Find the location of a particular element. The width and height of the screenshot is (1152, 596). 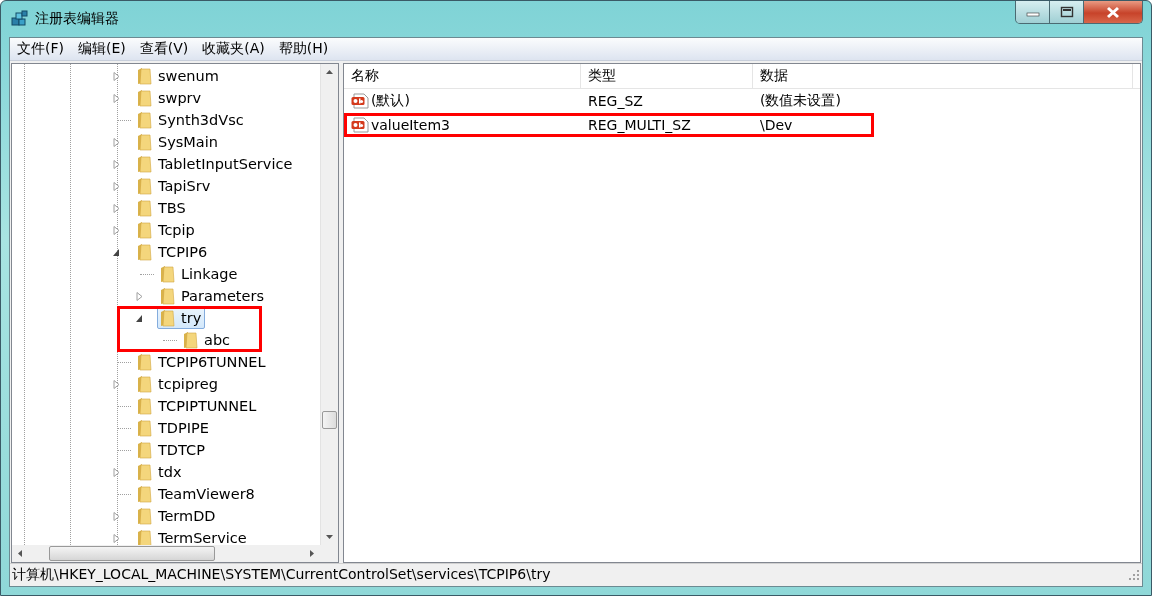

tree-item: swprv is located at coordinates (170, 98).